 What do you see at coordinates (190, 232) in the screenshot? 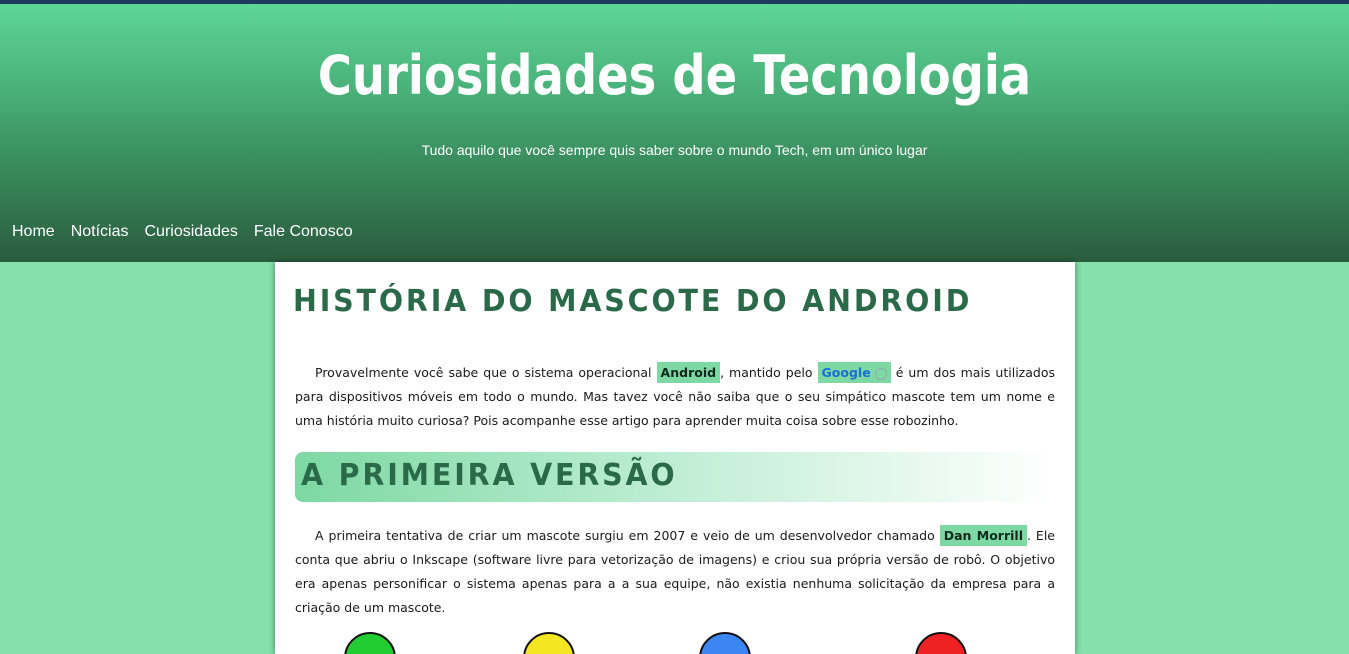
I see `nav-curiosidades: Curiosidades` at bounding box center [190, 232].